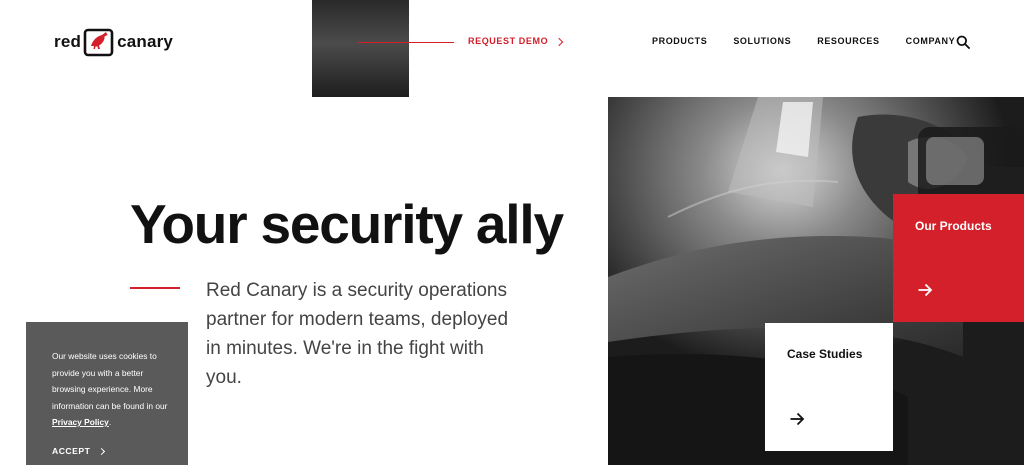  I want to click on main-nav: PRODUCTS SOLUTIONS RESOURCES COMPANY, so click(803, 41).